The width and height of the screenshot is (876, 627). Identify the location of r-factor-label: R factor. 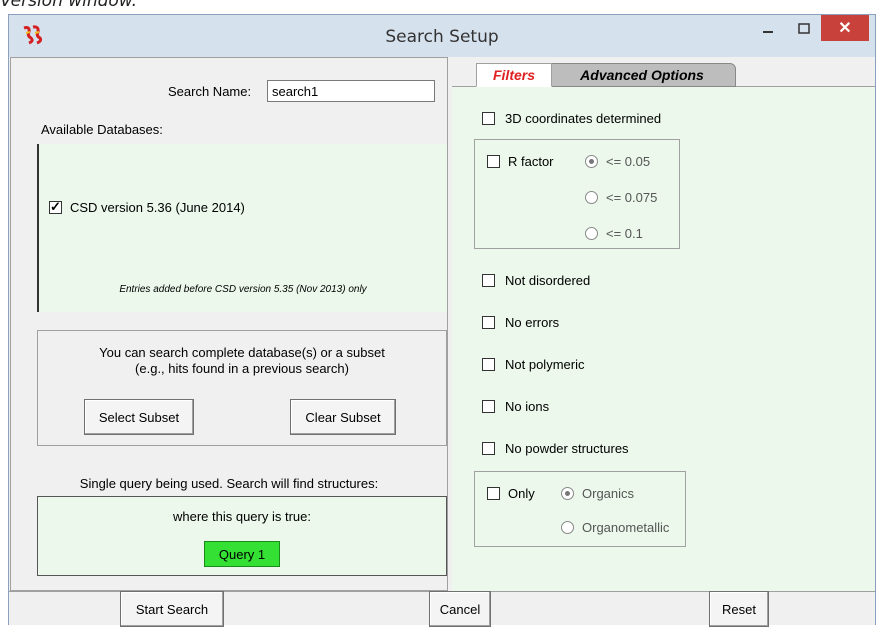
(531, 161).